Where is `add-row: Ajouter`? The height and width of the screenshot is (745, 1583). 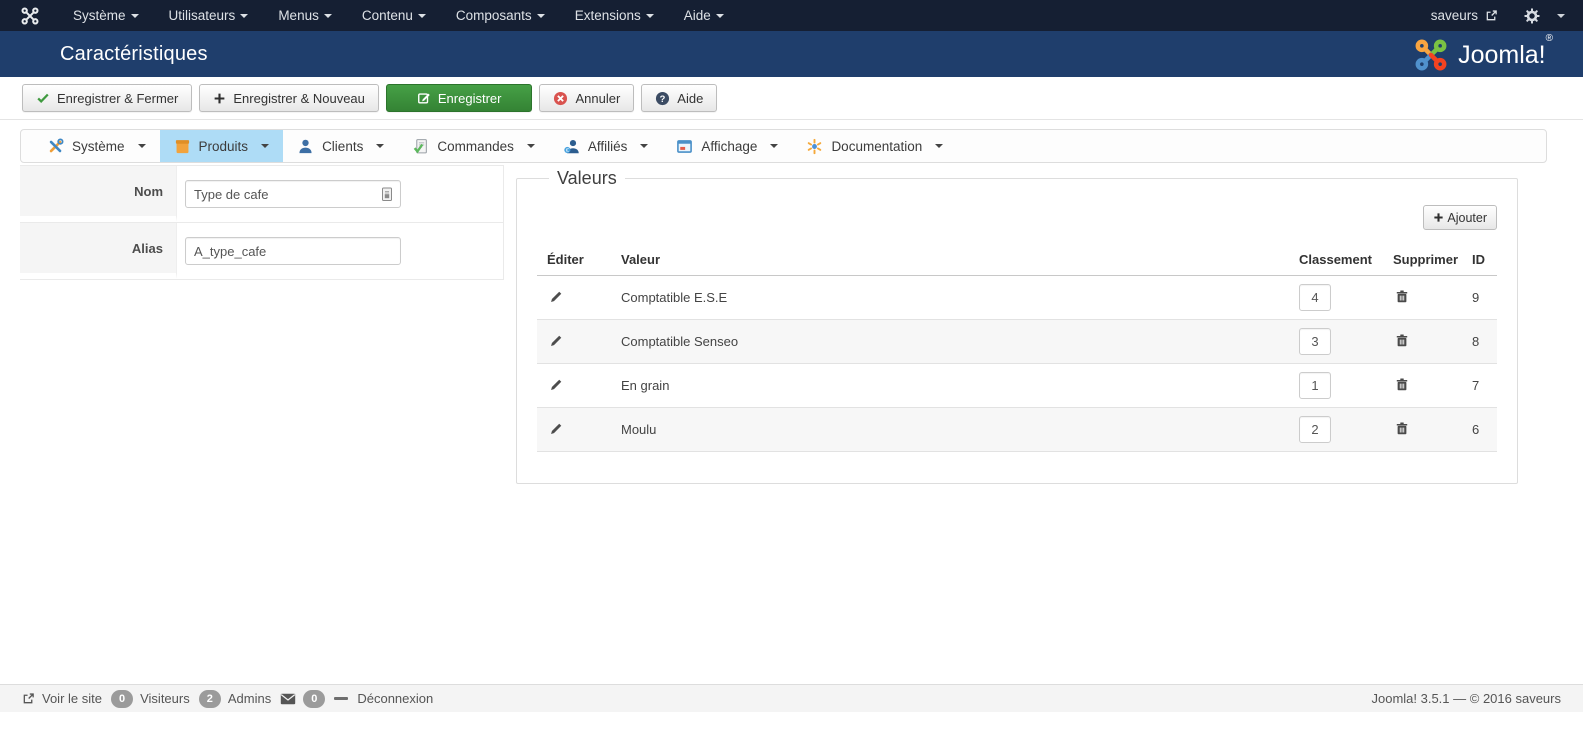 add-row: Ajouter is located at coordinates (1017, 217).